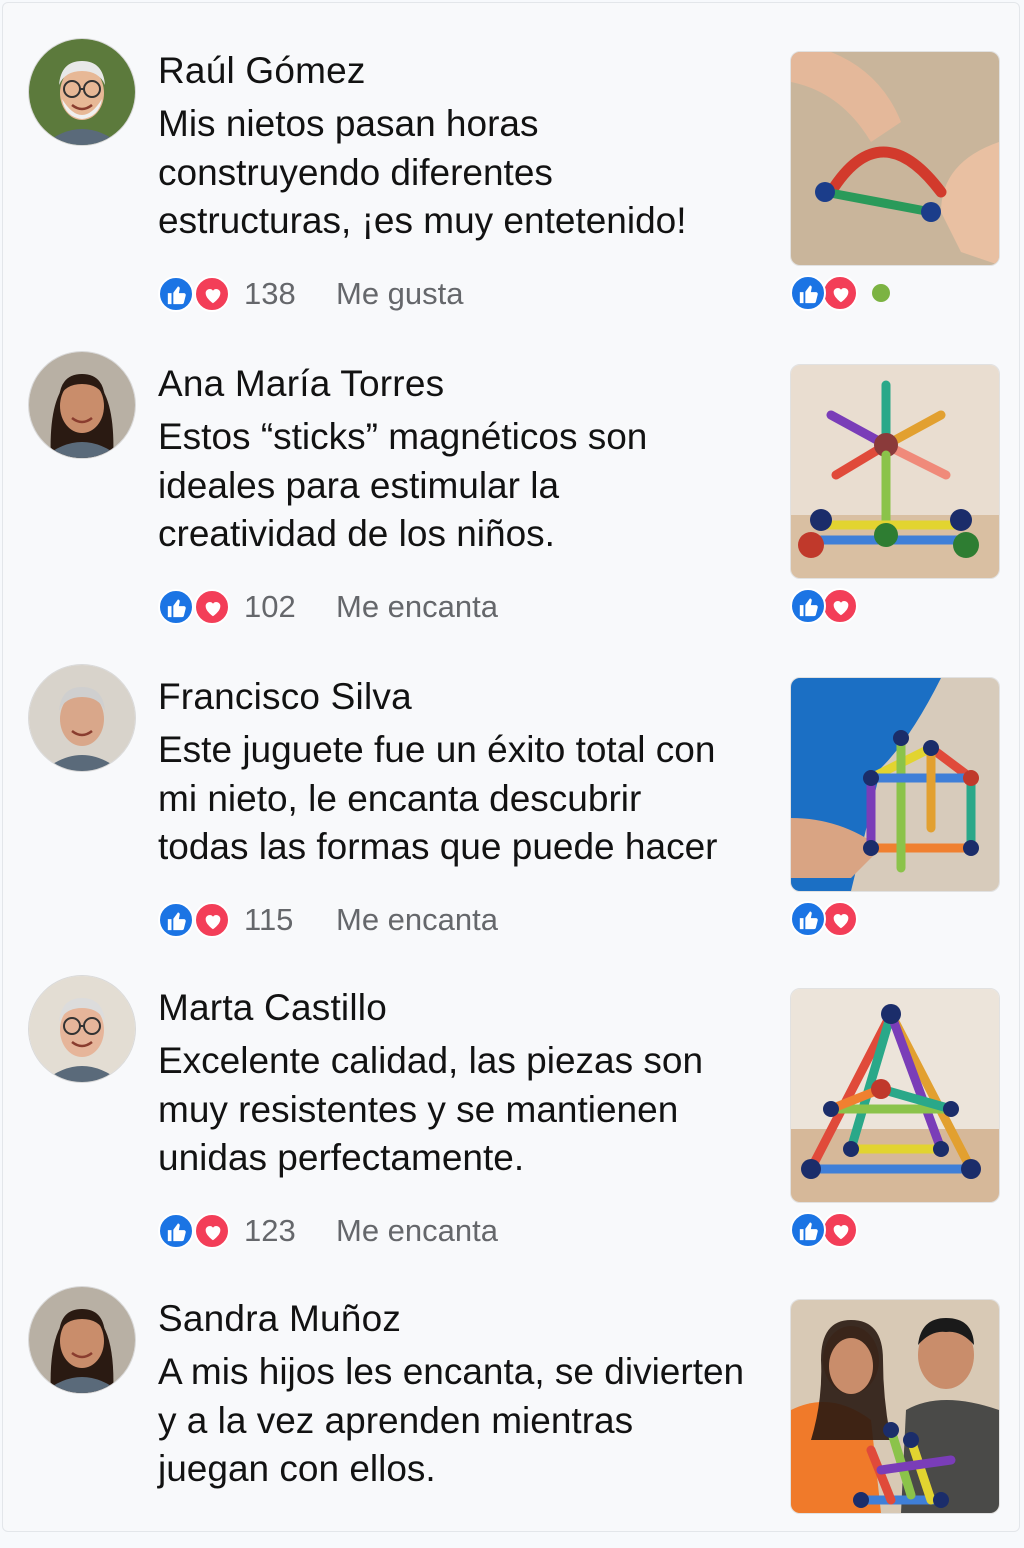 Image resolution: width=1024 pixels, height=1548 pixels. Describe the element at coordinates (285, 697) in the screenshot. I see `reviewer-name: Francisco Silva` at that location.